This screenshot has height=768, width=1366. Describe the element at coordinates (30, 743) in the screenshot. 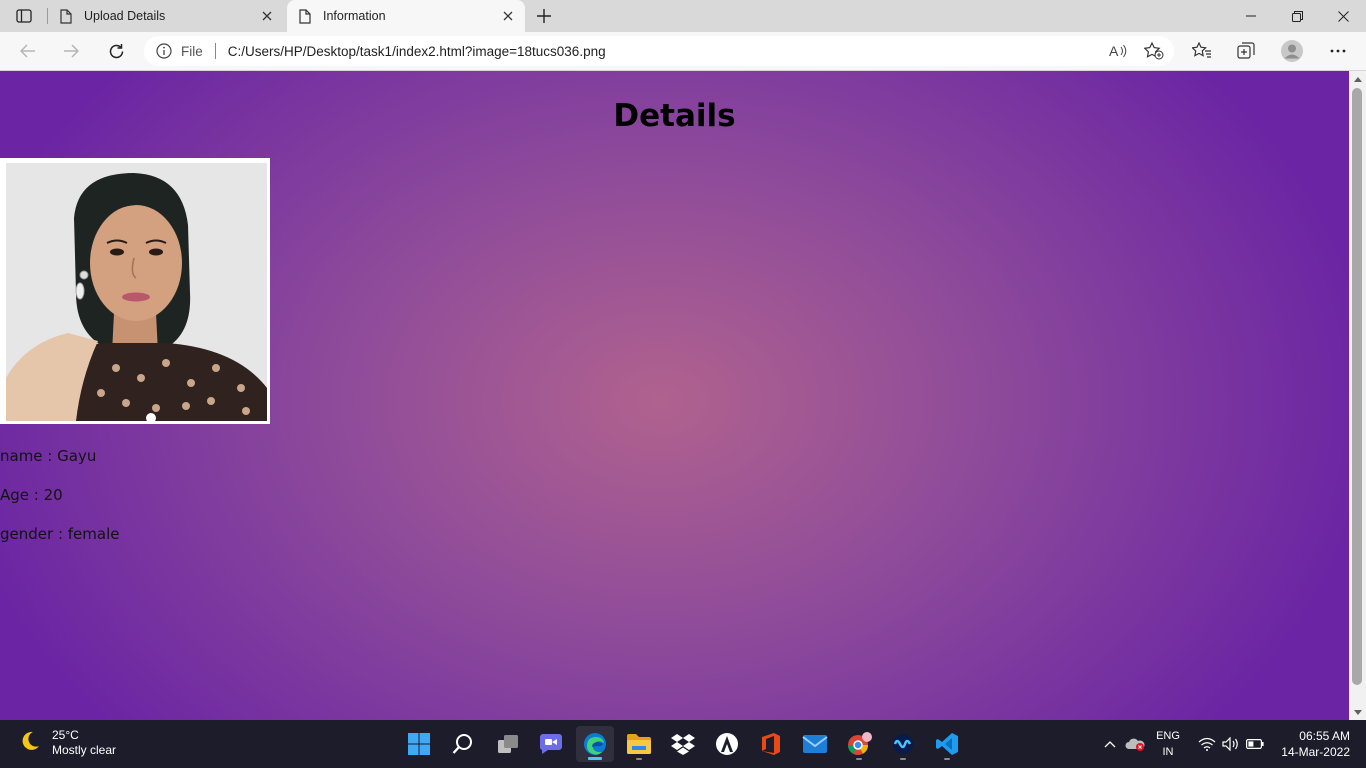

I see `moon-icon` at that location.